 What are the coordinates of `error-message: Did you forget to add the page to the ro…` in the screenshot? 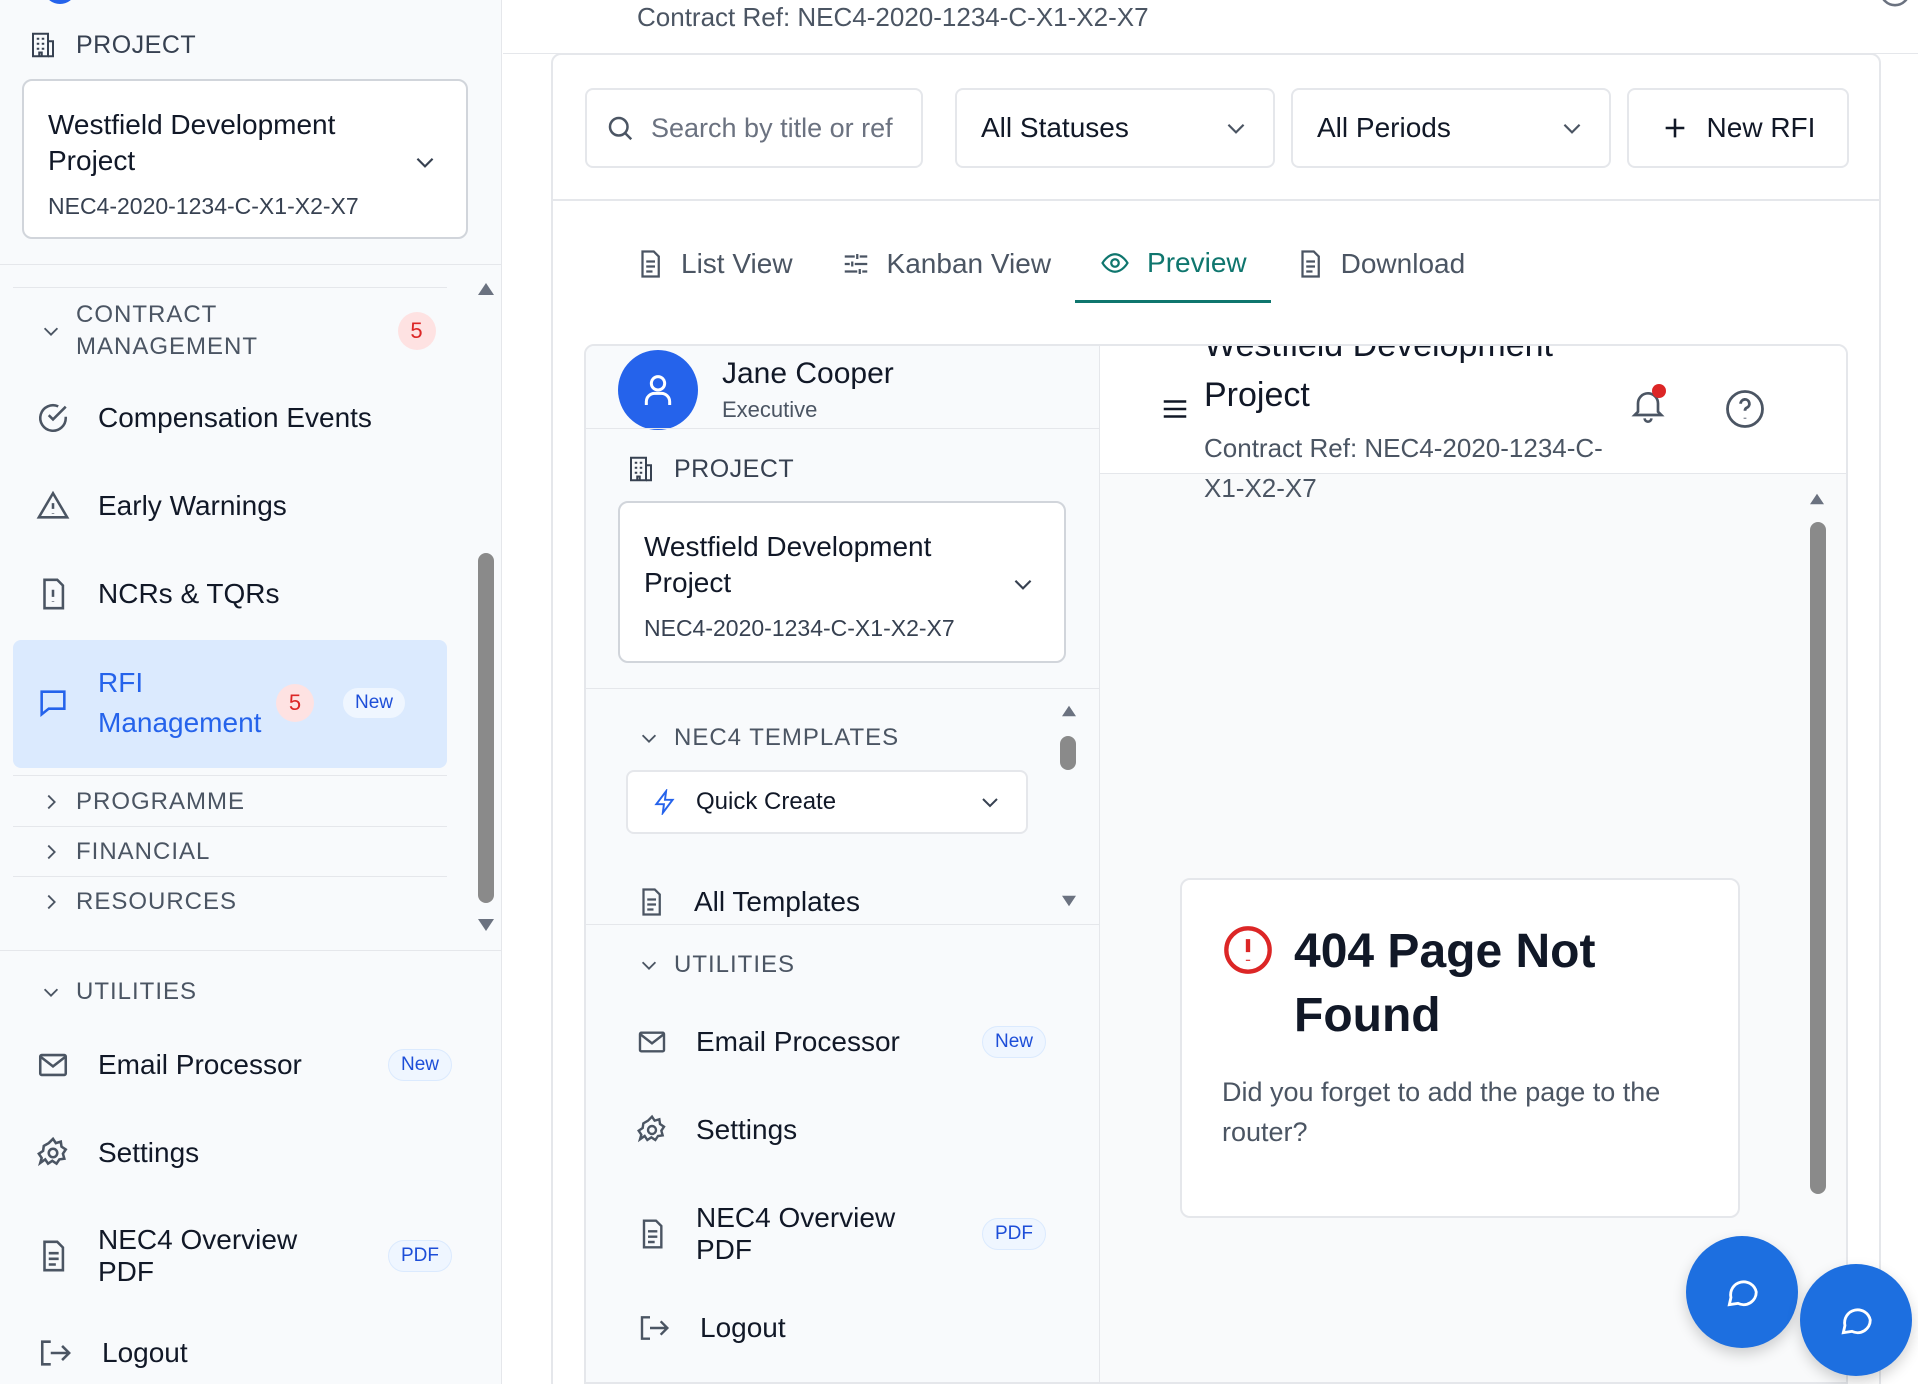 It's located at (1441, 1112).